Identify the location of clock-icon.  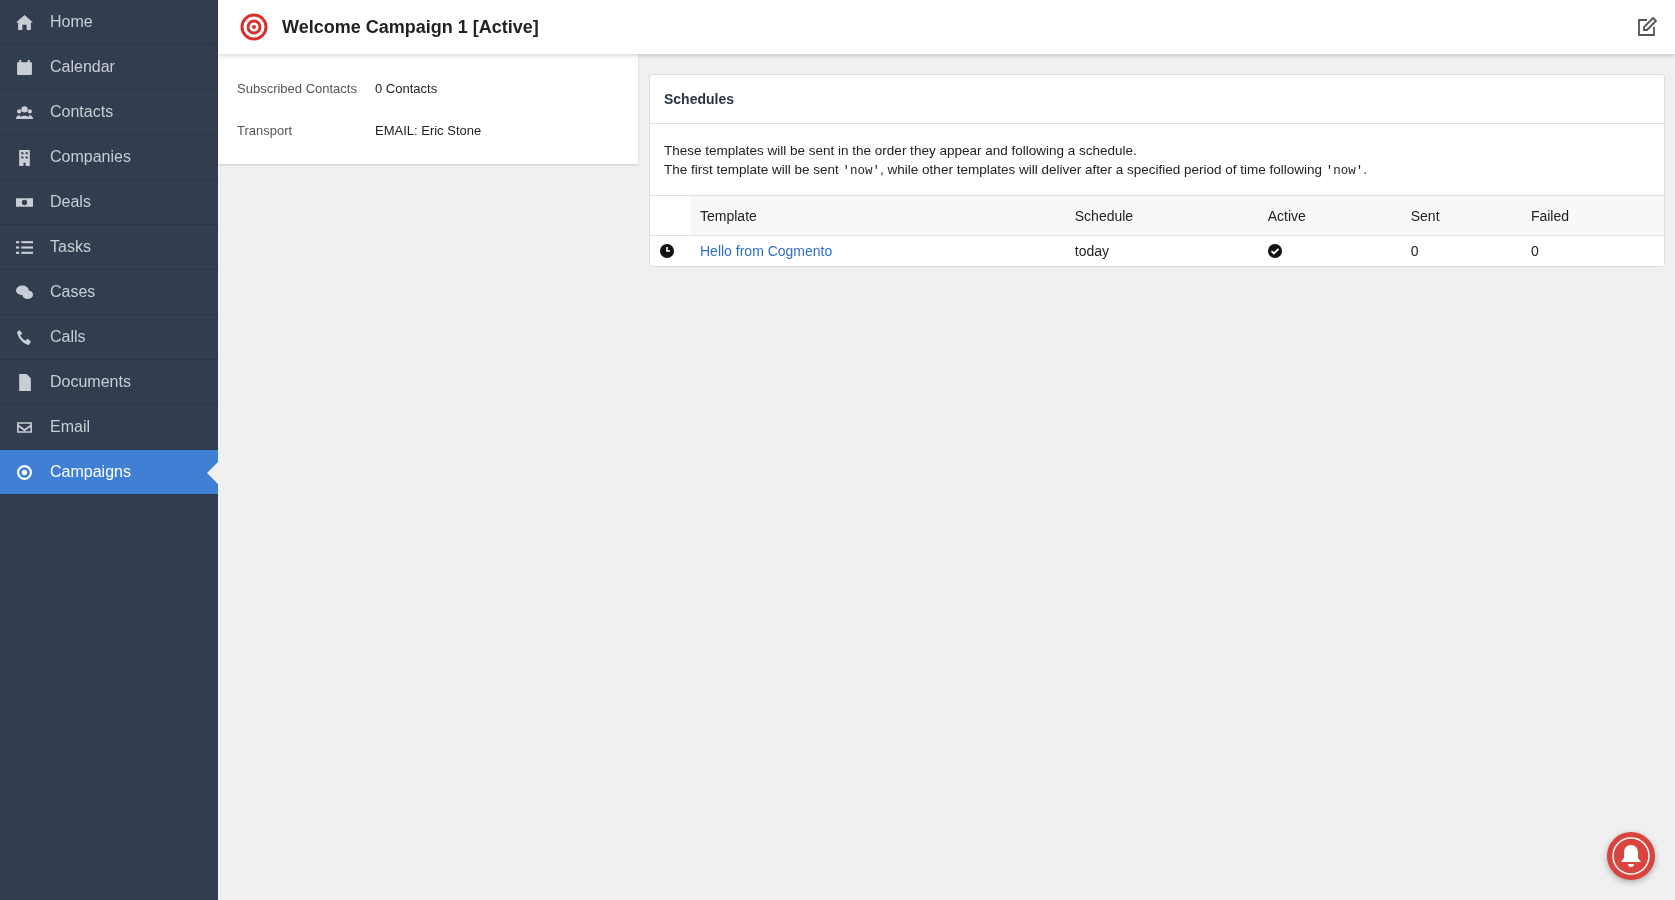
(667, 251).